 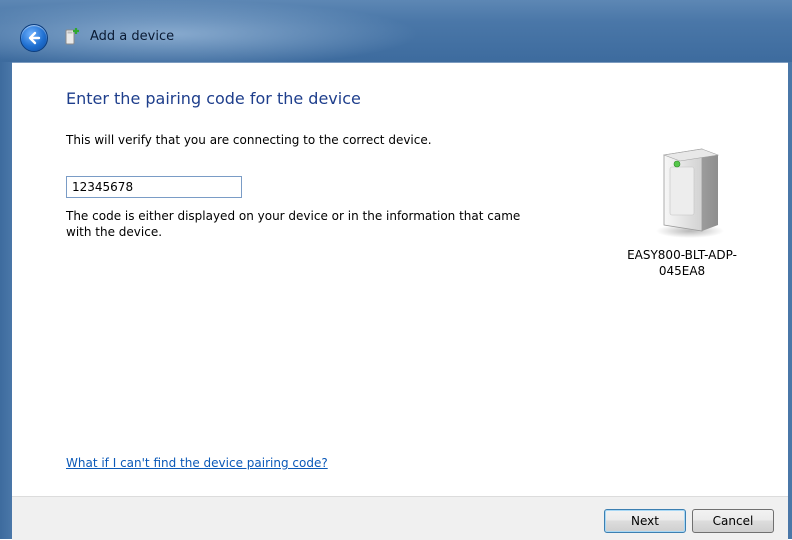 I want to click on title-bar: Add a device, so click(x=396, y=31).